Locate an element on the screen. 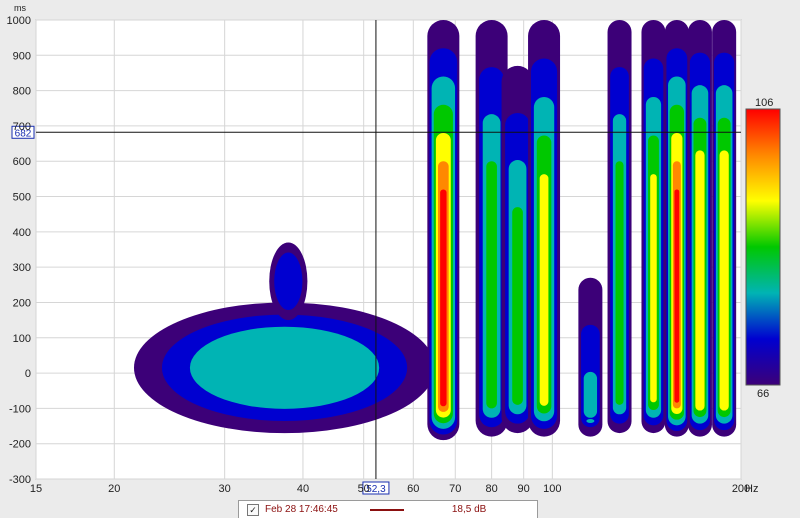 The width and height of the screenshot is (800, 518). x-tick-label: 80 is located at coordinates (491, 489).